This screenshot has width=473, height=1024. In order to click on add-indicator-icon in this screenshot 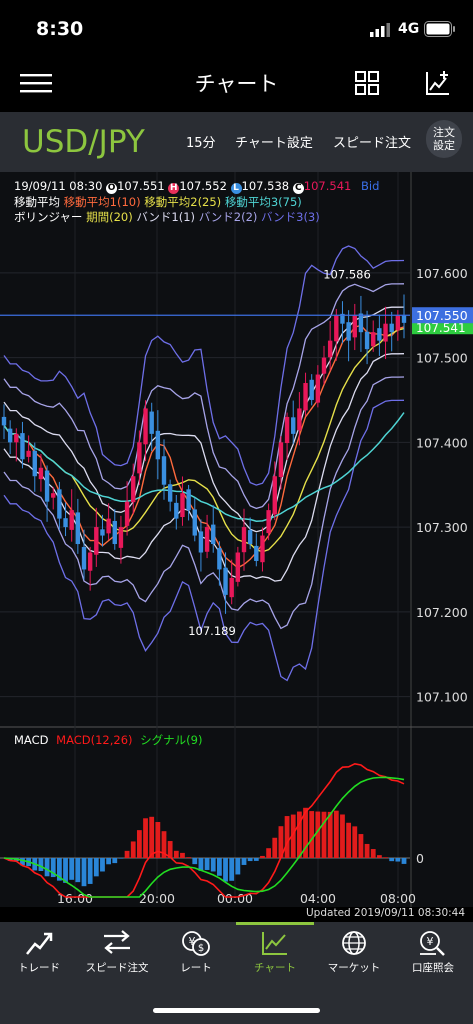, I will do `click(438, 83)`.